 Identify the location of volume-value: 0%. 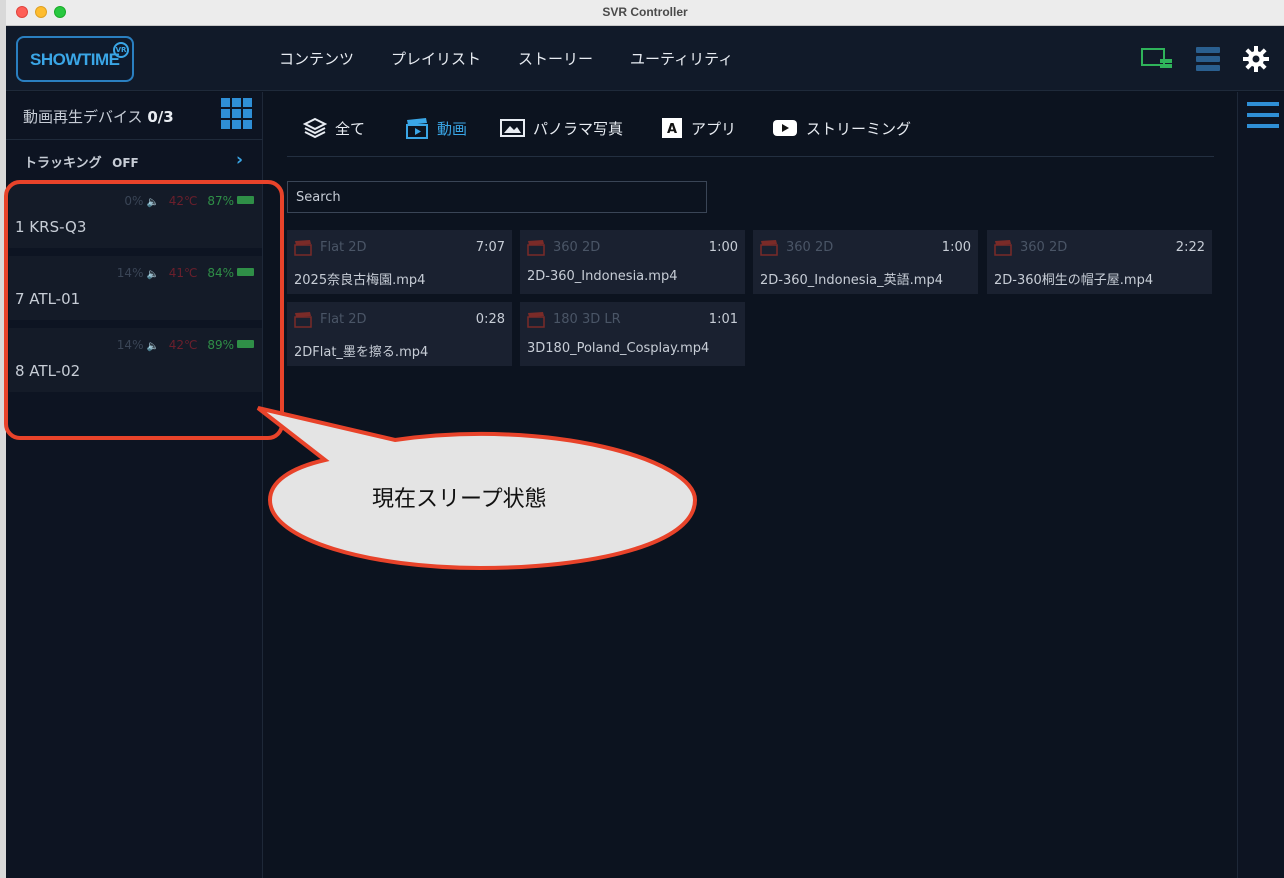
(134, 201).